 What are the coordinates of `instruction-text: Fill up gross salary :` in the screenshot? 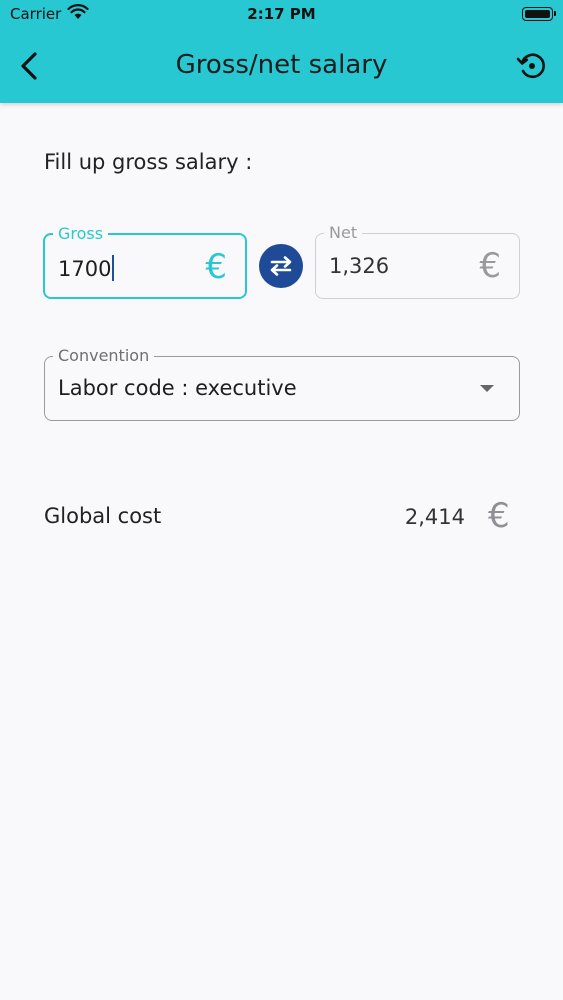 It's located at (148, 162).